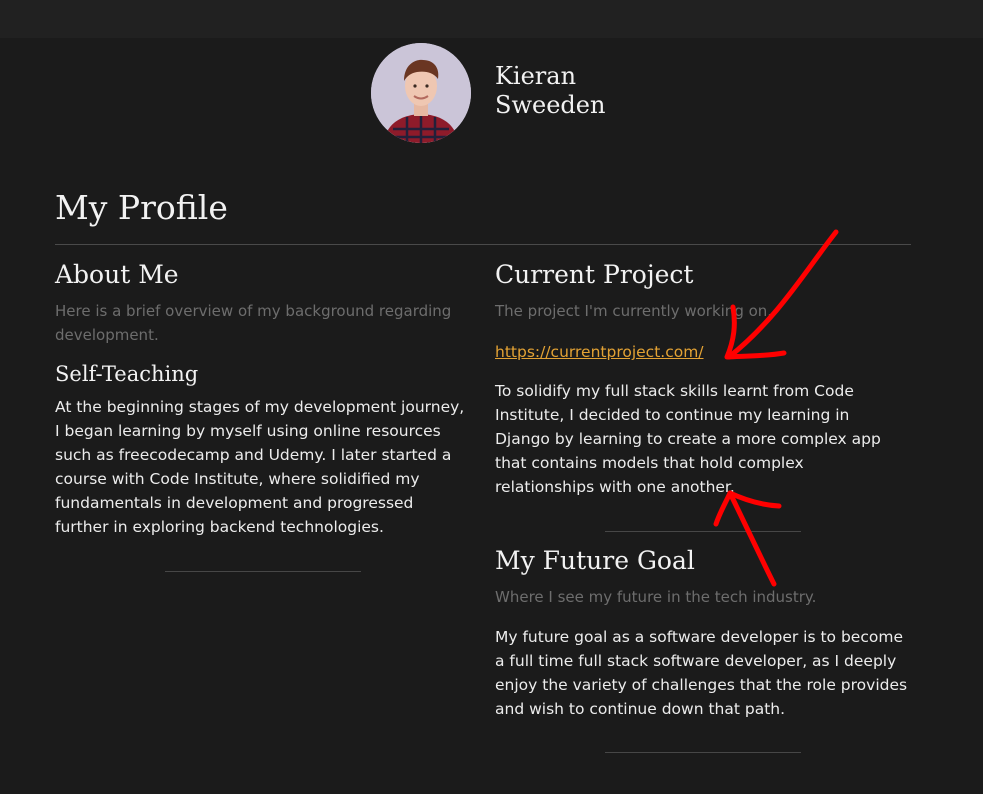 This screenshot has height=794, width=983. I want to click on avatar, so click(421, 93).